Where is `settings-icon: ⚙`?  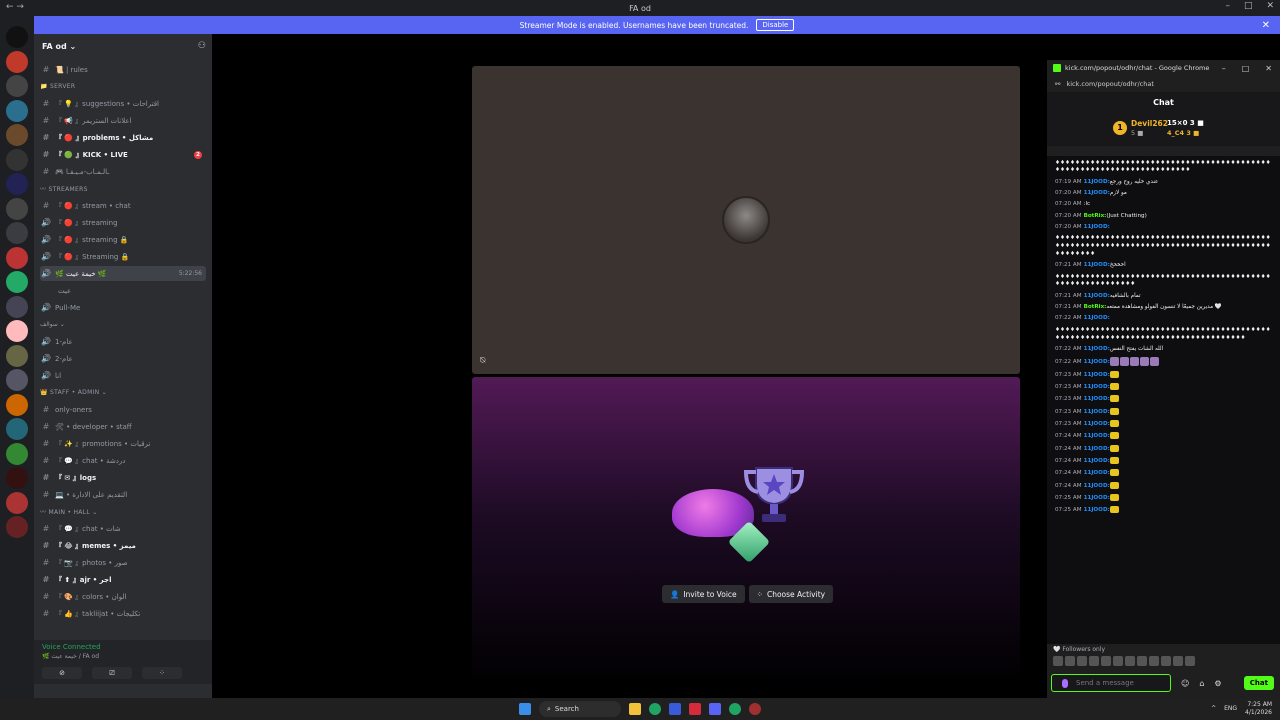
settings-icon: ⚙ is located at coordinates (1217, 683).